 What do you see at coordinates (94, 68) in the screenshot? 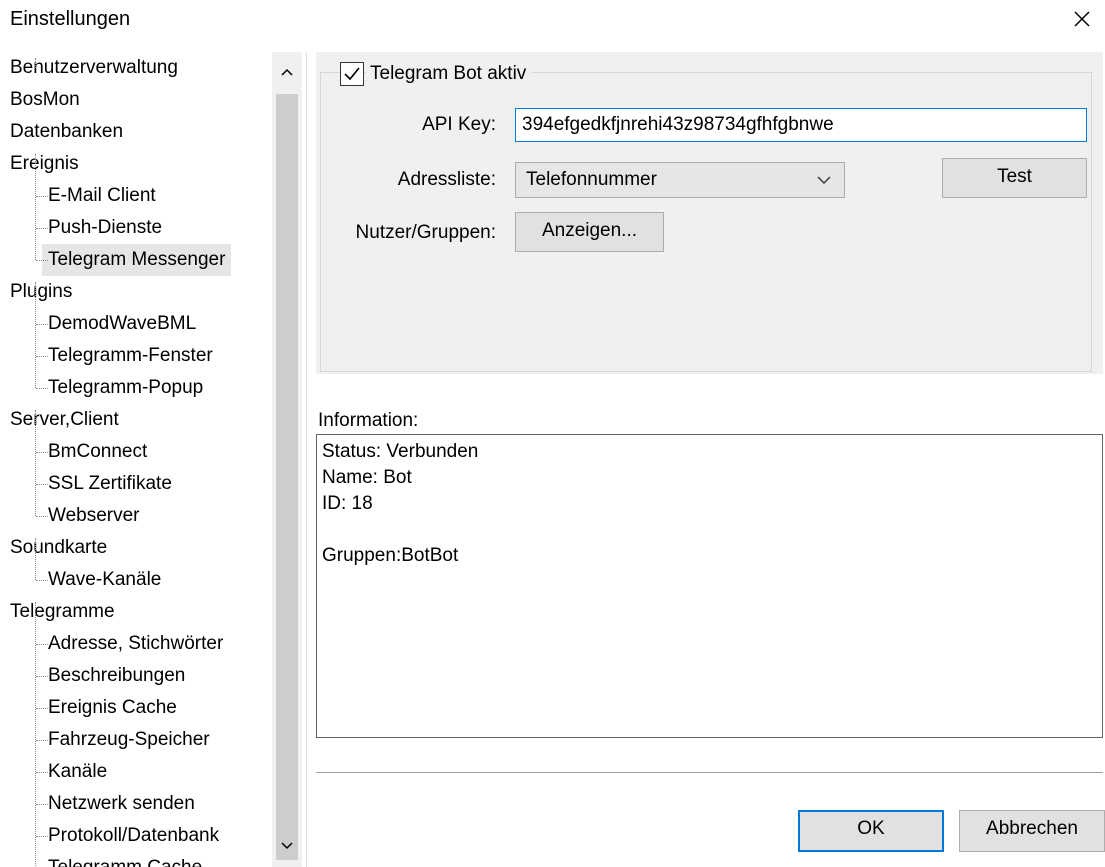
I see `tree-category: Benutzerverwaltung` at bounding box center [94, 68].